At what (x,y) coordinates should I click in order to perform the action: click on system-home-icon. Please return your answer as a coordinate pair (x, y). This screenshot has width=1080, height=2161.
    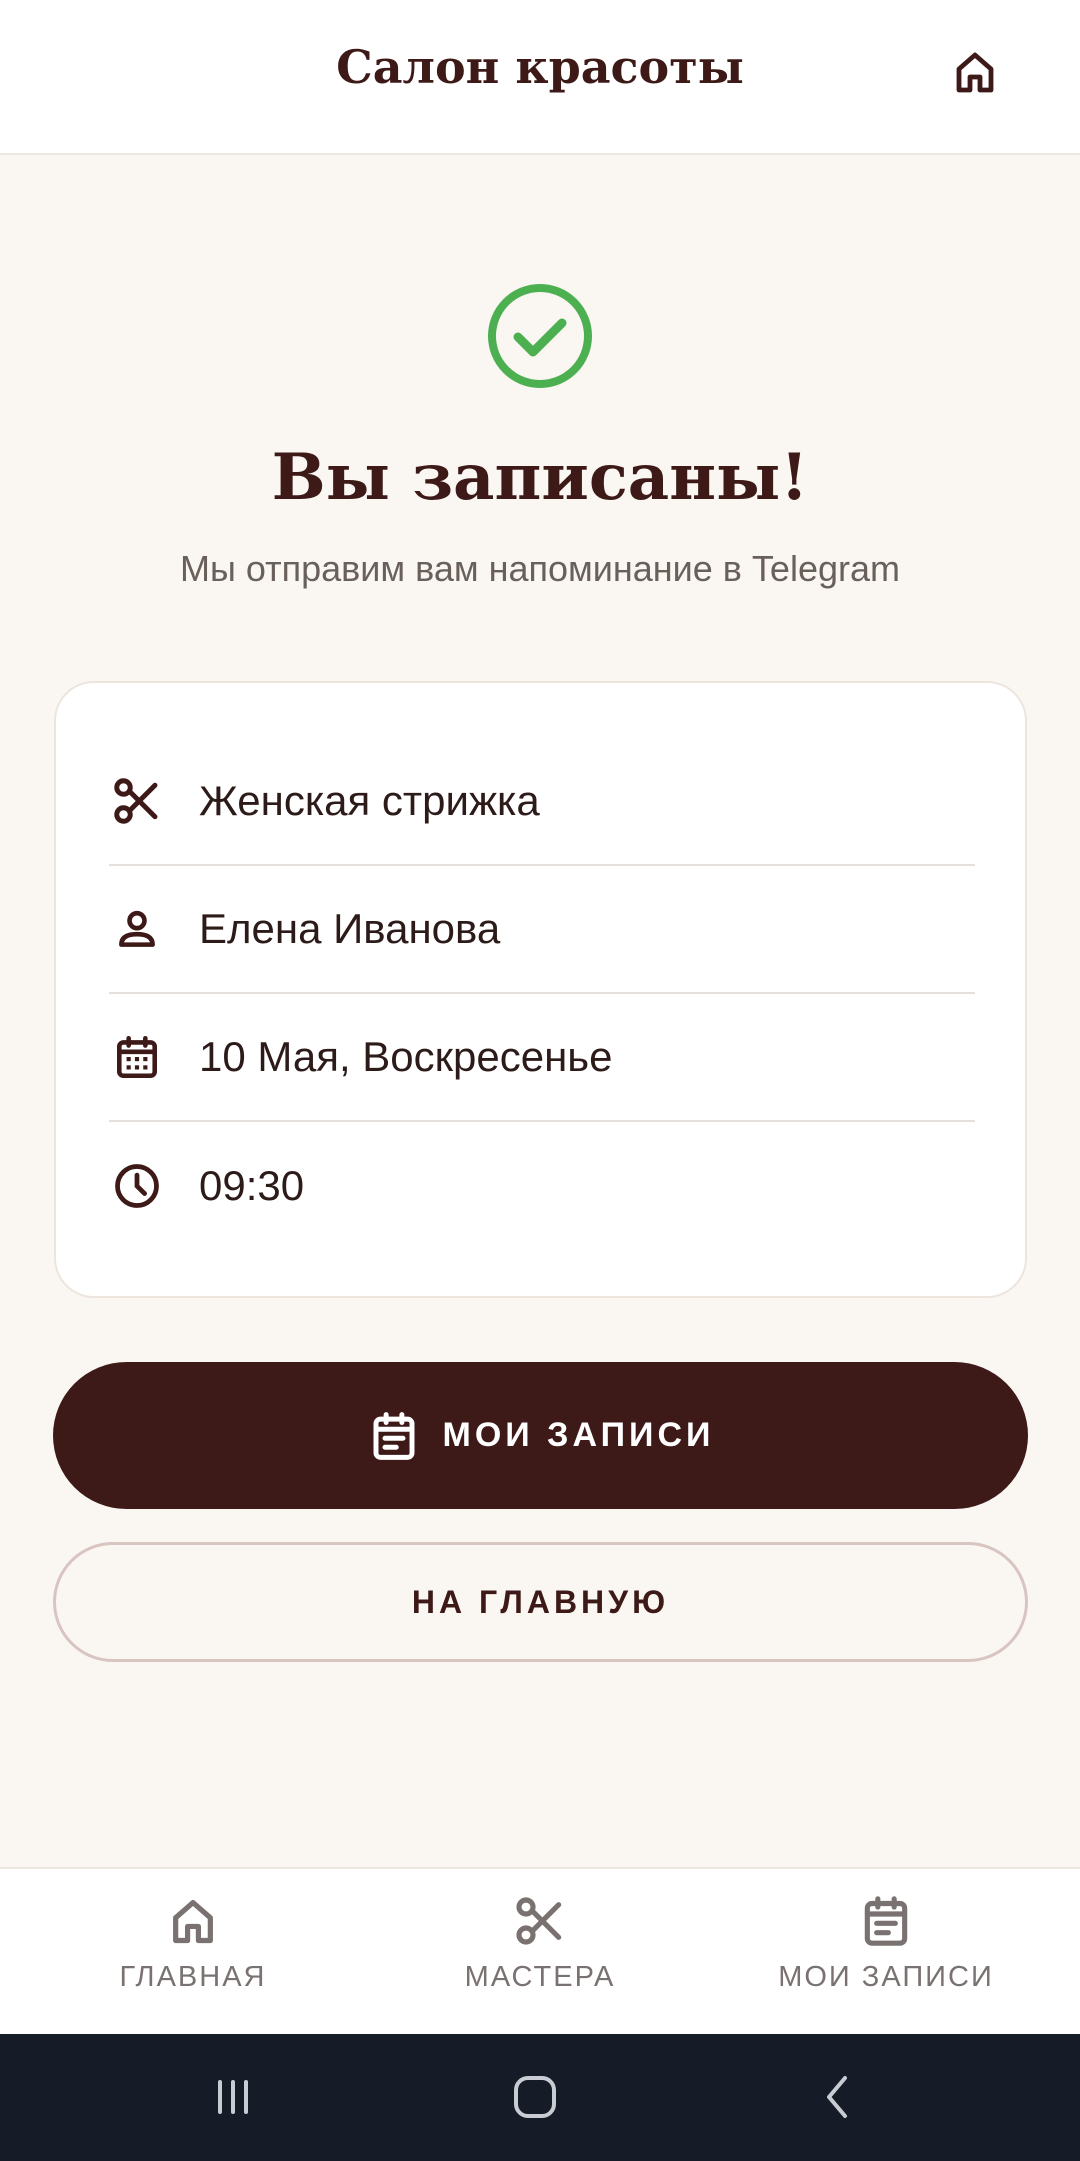
    Looking at the image, I should click on (535, 2097).